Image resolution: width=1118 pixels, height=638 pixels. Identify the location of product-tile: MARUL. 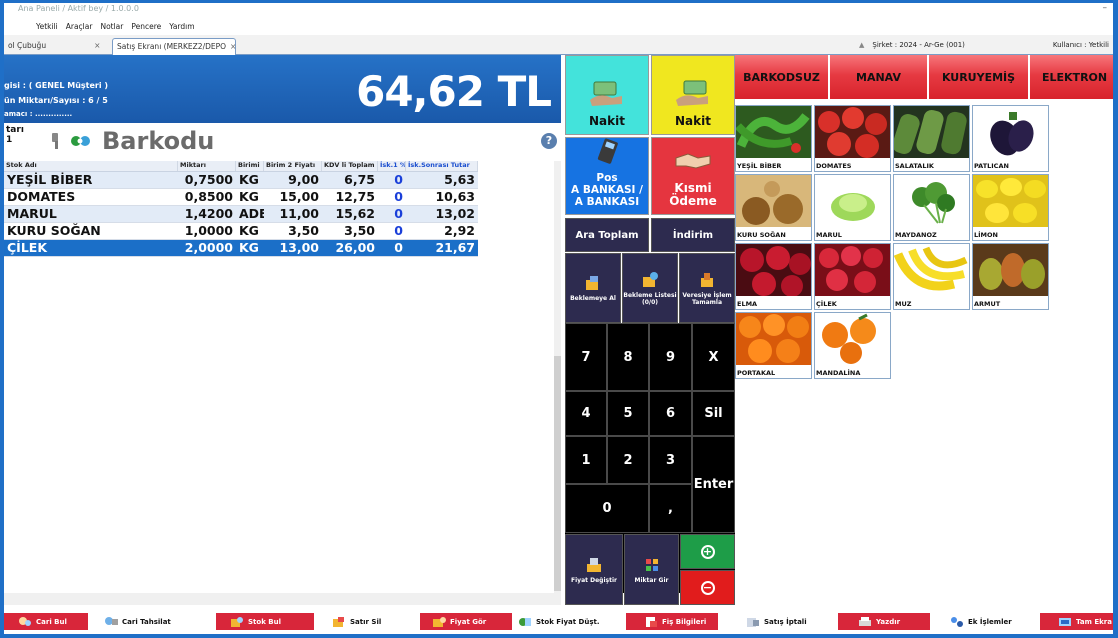
(852, 207).